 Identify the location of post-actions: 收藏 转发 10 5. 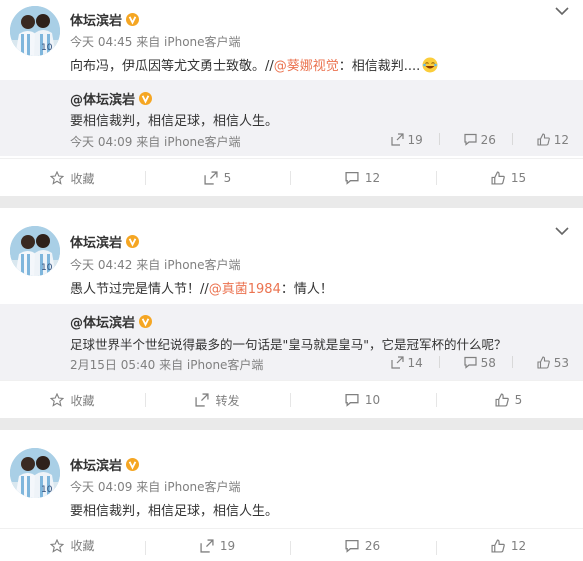
(291, 399).